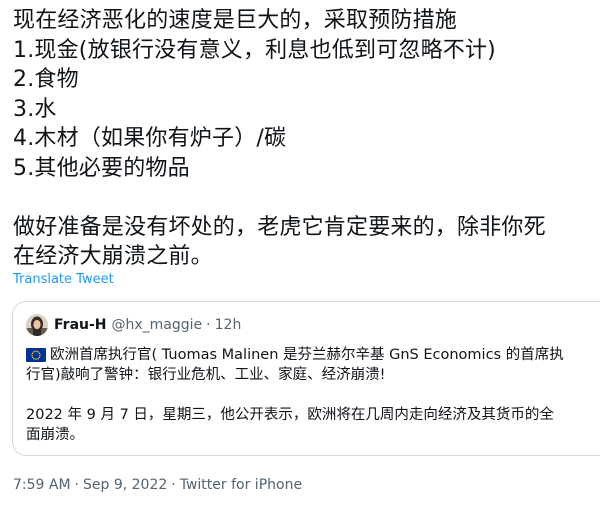 This screenshot has width=600, height=505. I want to click on quoted-text-line: 面崩溃。, so click(55, 435).